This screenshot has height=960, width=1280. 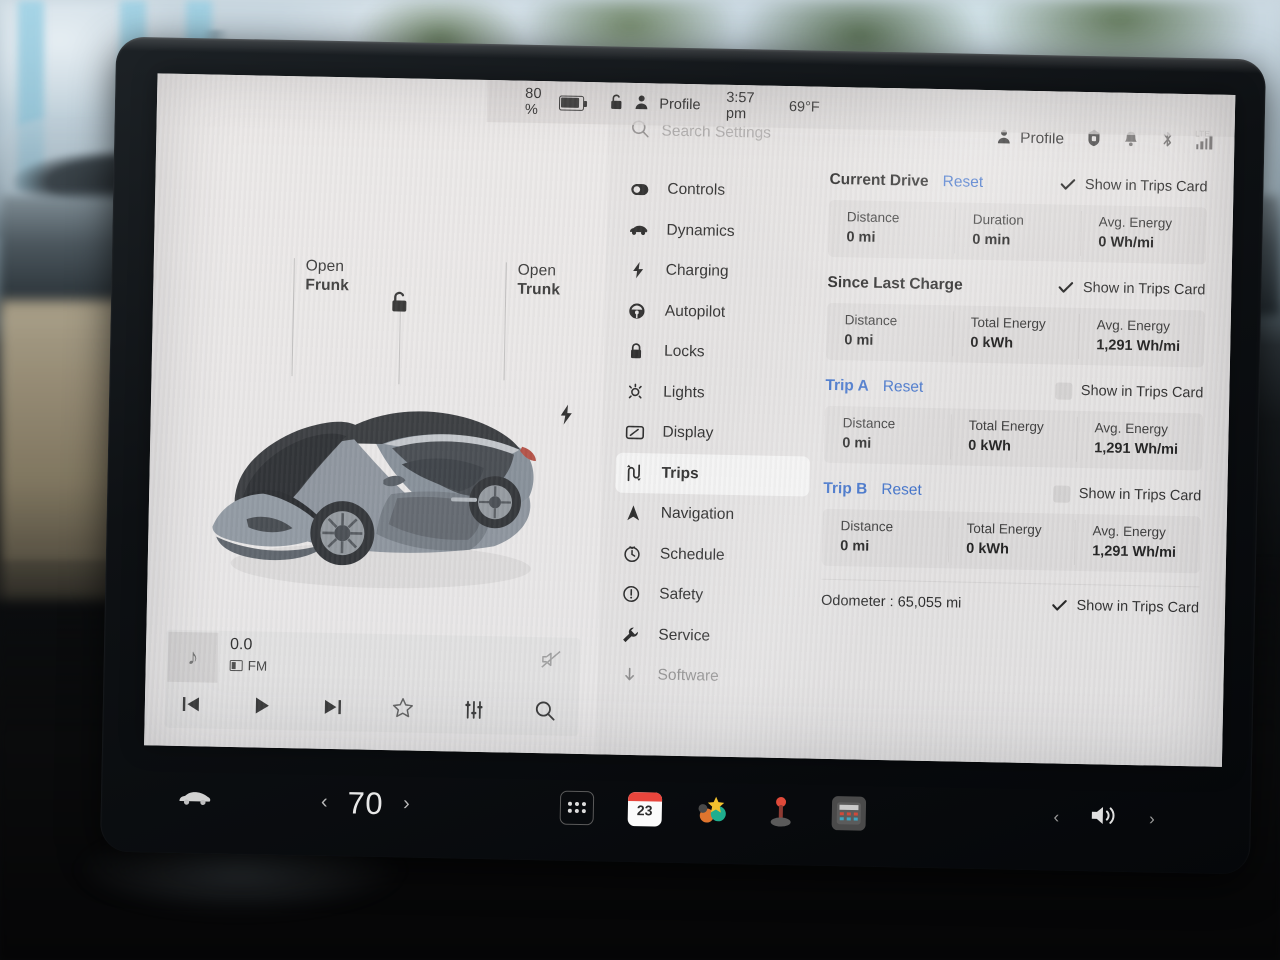 I want to click on sidebar-item-software: Software, so click(x=708, y=677).